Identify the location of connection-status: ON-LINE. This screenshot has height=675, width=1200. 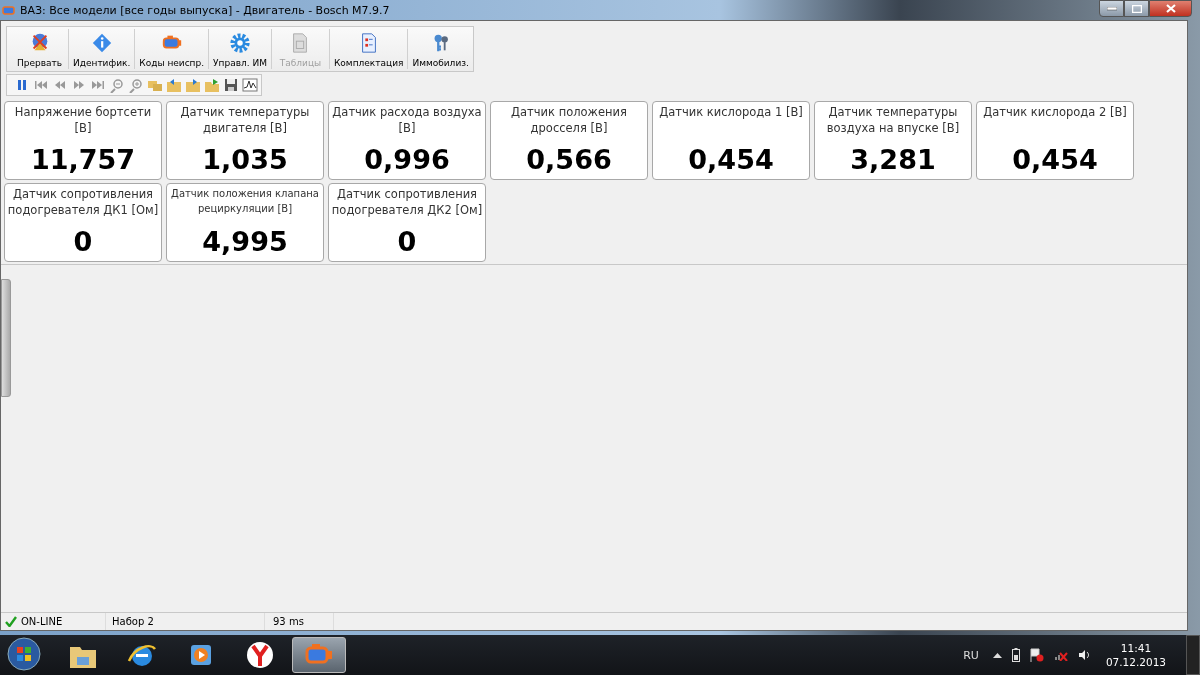
(42, 621).